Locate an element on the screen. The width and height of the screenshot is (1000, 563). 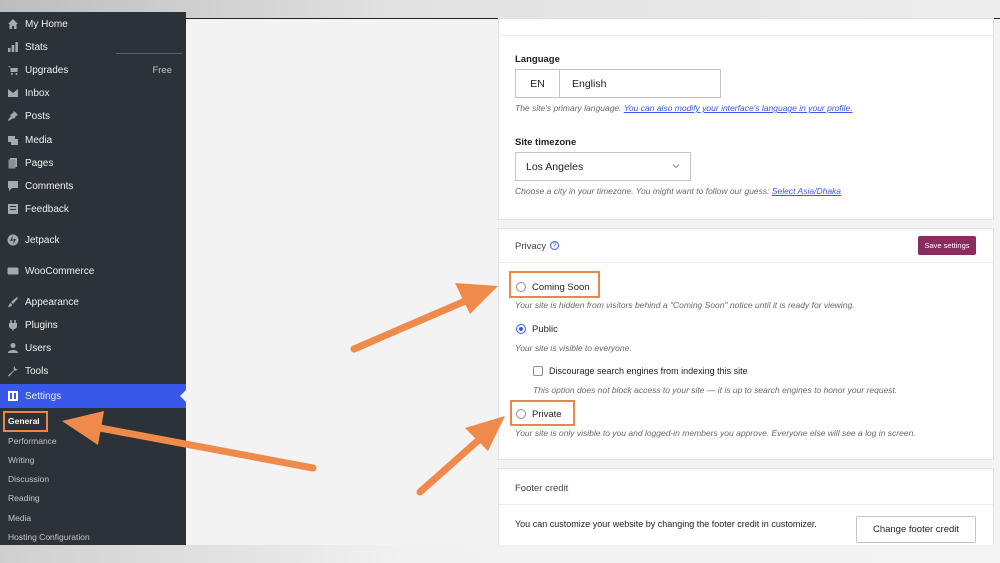
footer-credit-title: Footer credit is located at coordinates (542, 488).